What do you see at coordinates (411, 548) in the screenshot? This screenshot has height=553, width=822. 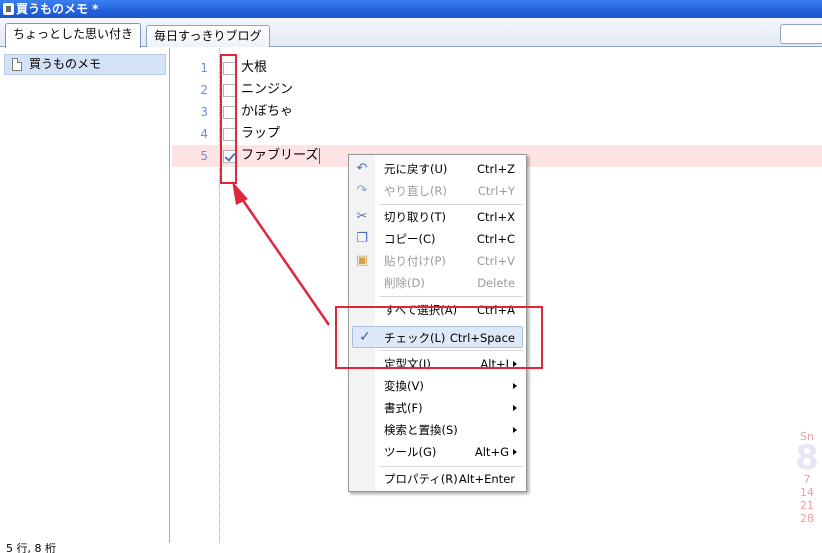 I see `status-bar: 5 行, 8 桁` at bounding box center [411, 548].